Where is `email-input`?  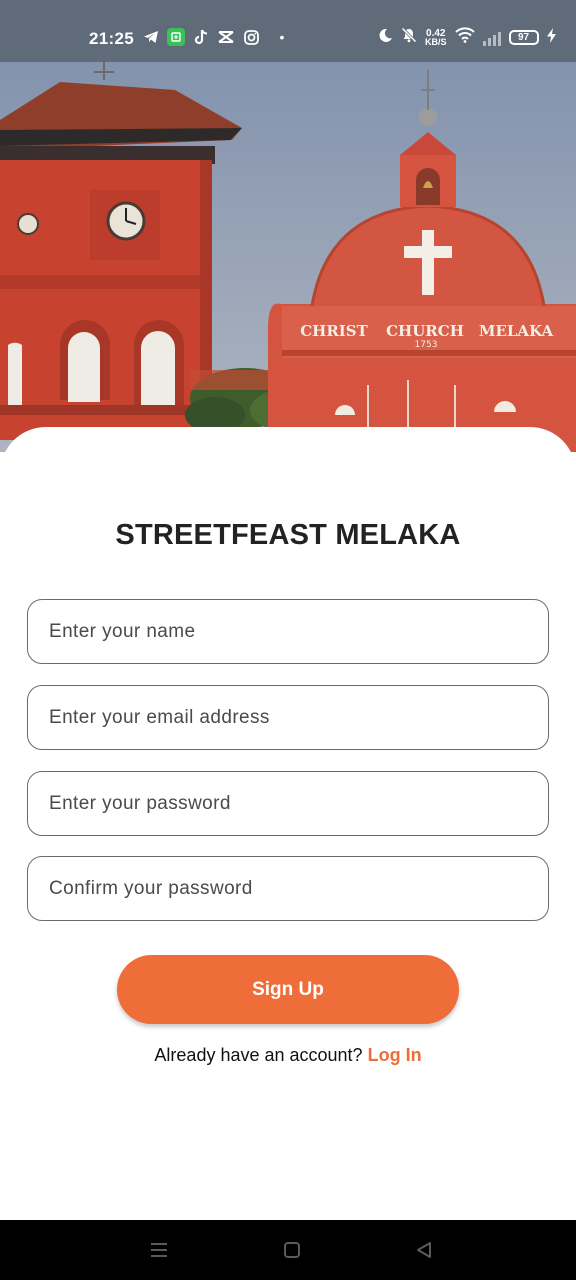
email-input is located at coordinates (298, 717).